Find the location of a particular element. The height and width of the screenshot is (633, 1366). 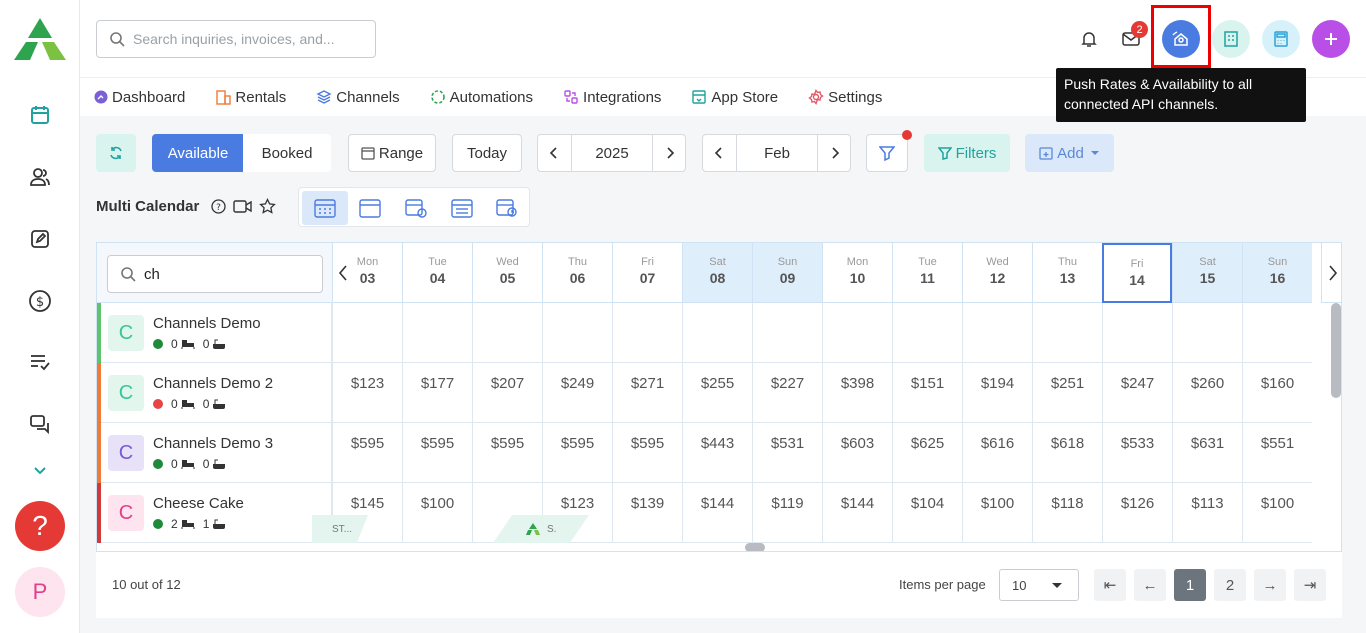

nav-app-store: App Store is located at coordinates (734, 97).